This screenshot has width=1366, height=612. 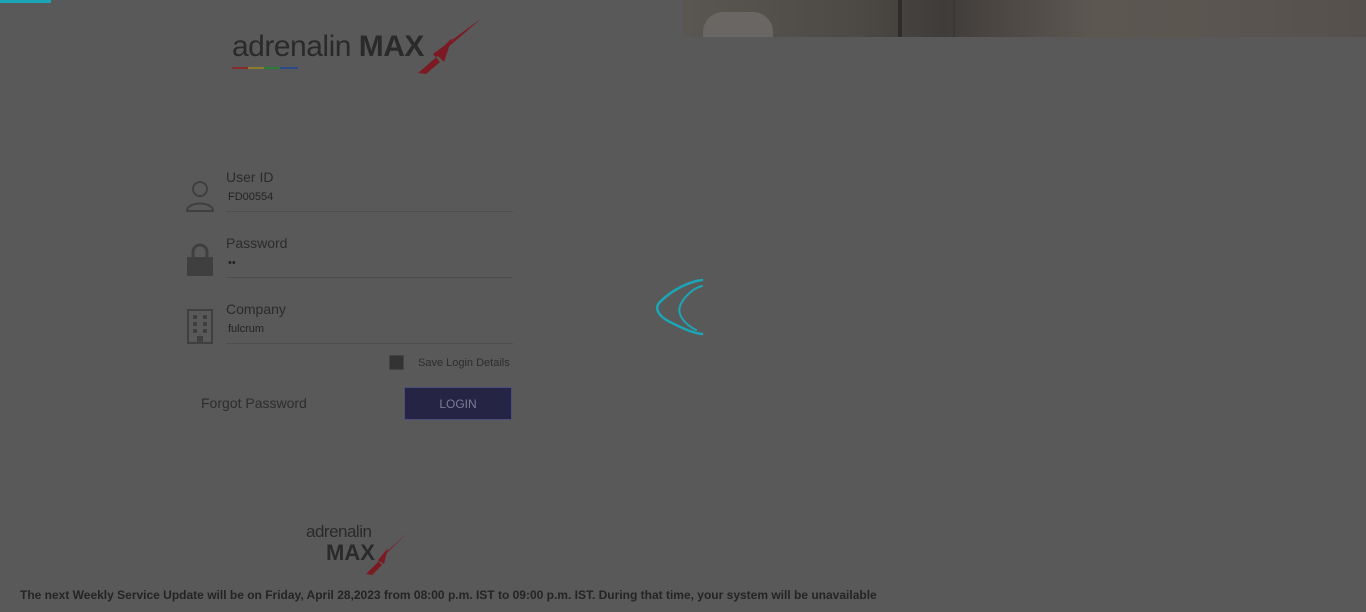 I want to click on brand-logo: adrenalin MAX, so click(x=357, y=48).